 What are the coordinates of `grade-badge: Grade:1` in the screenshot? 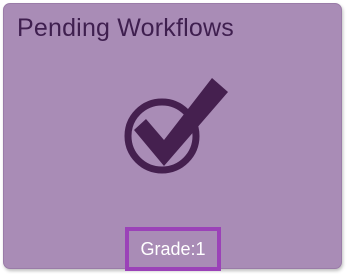 It's located at (173, 249).